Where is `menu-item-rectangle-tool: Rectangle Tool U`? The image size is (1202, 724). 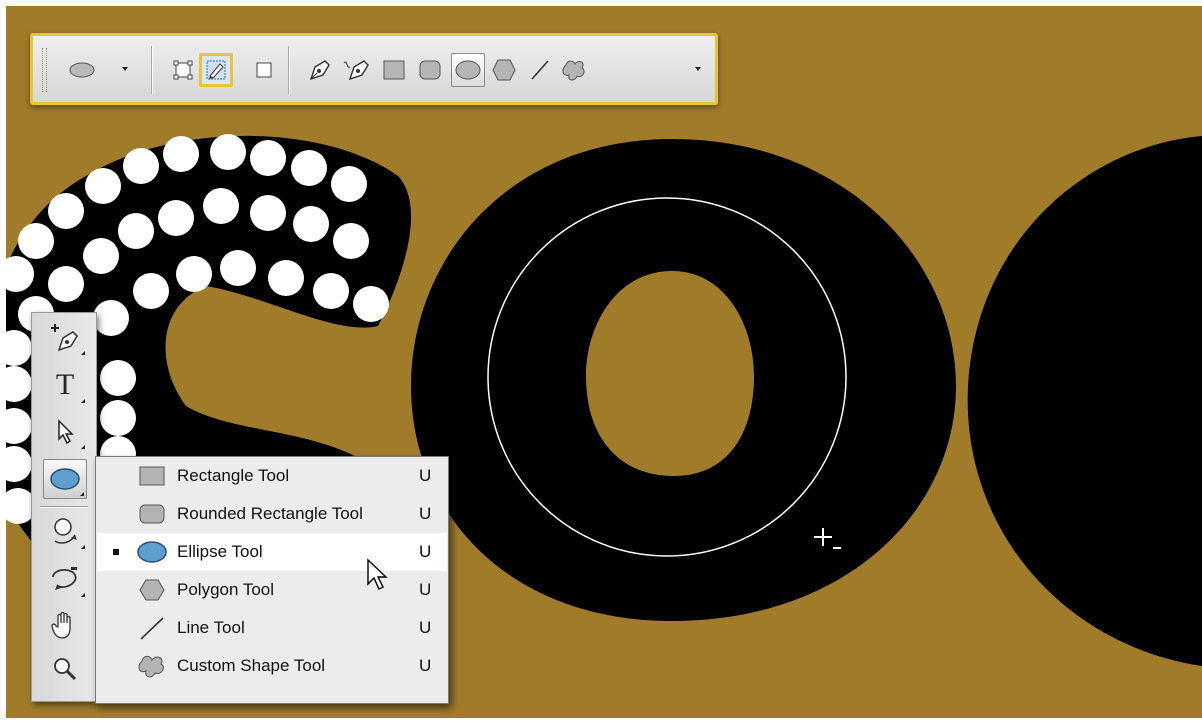
menu-item-rectangle-tool: Rectangle Tool U is located at coordinates (272, 476).